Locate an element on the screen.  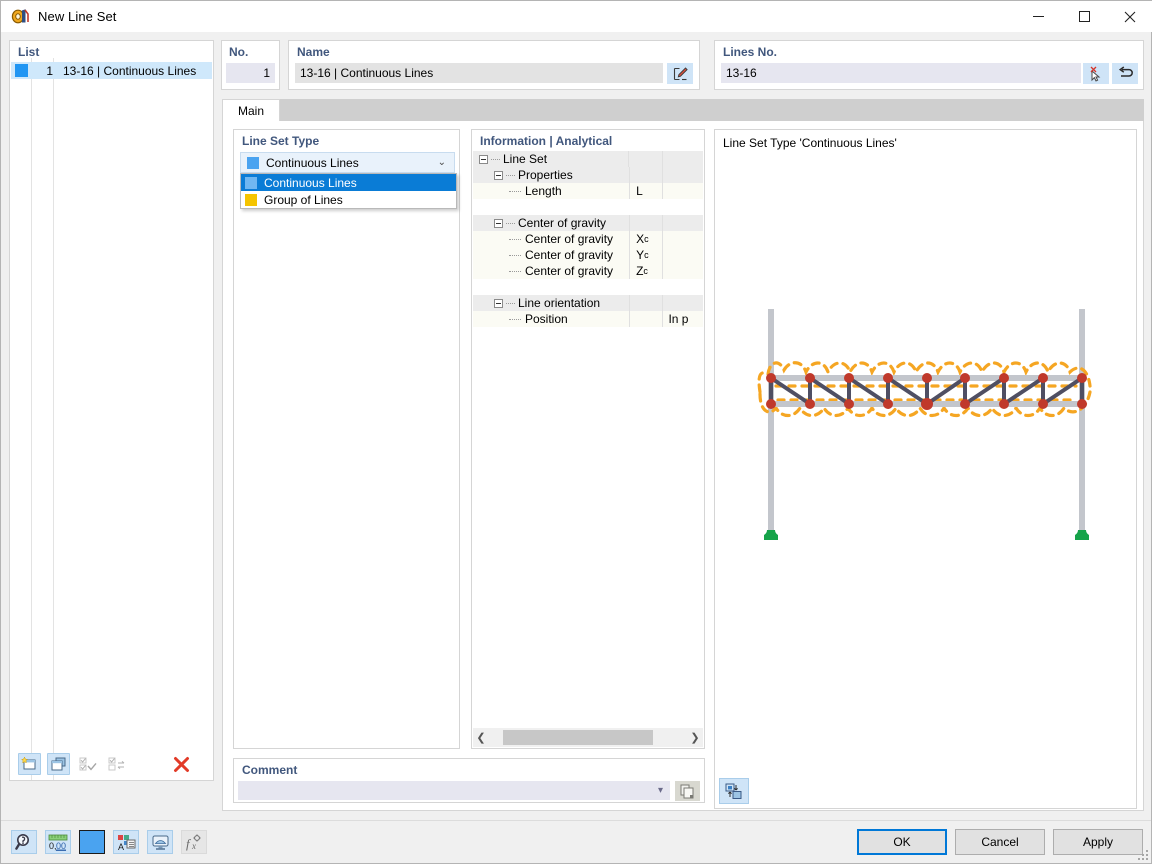
color-swatch-button is located at coordinates (92, 842).